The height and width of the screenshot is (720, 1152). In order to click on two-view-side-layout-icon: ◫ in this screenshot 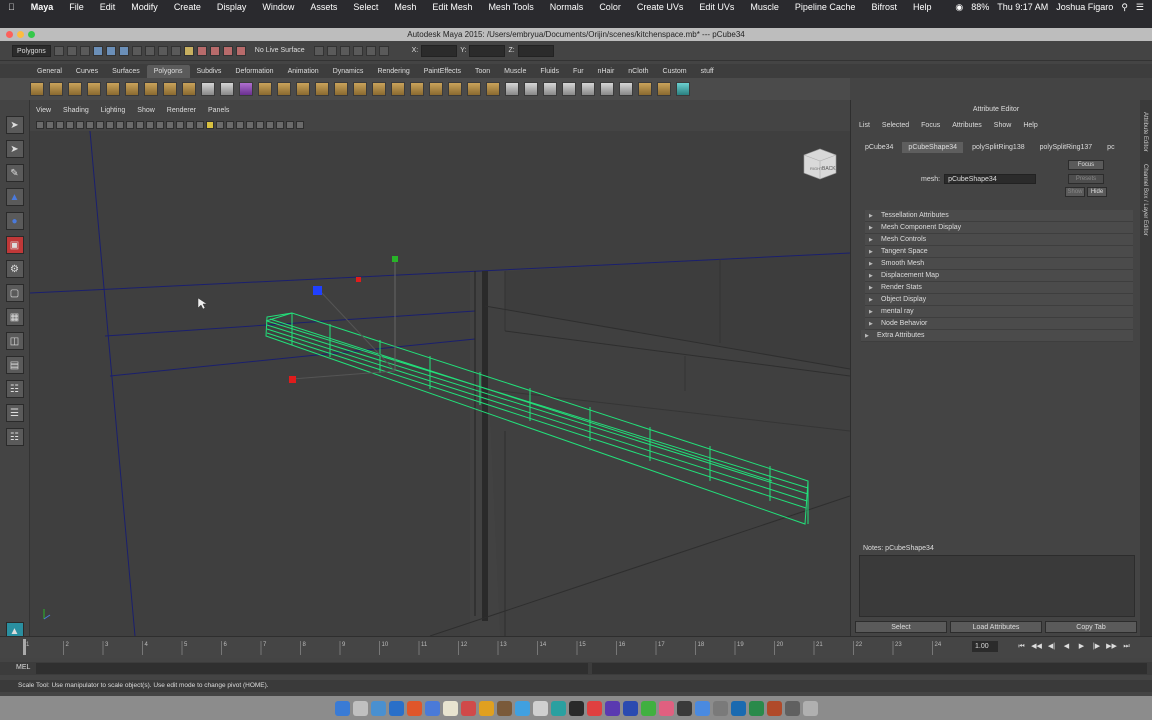, I will do `click(14, 341)`.